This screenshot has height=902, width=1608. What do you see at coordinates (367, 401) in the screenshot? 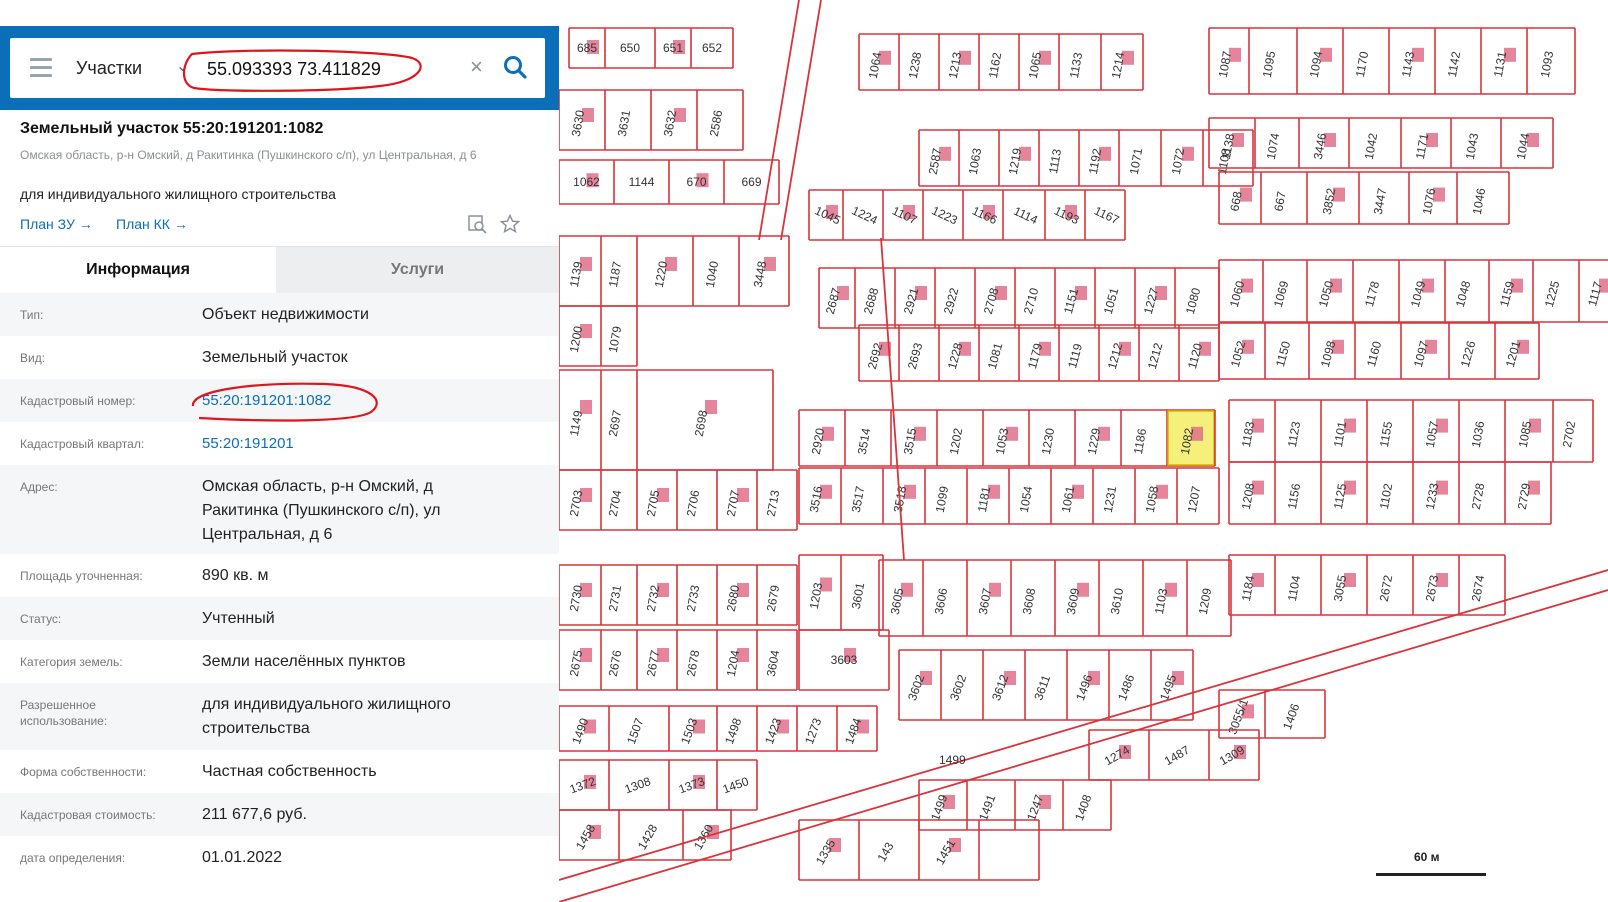
I see `cadastral-number-link: 55:20:191201:1082` at bounding box center [367, 401].